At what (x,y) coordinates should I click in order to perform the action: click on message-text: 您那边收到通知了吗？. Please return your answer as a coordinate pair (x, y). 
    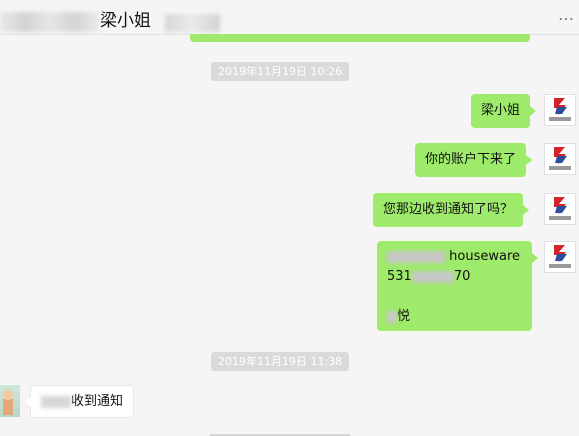
    Looking at the image, I should click on (448, 209).